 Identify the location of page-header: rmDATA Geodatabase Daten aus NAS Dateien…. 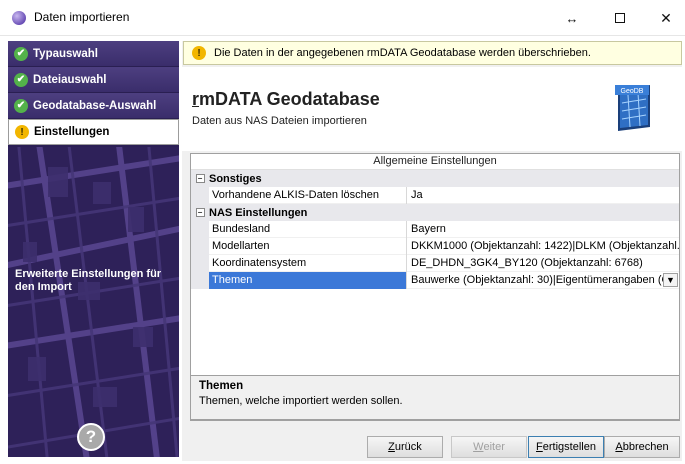
(432, 109).